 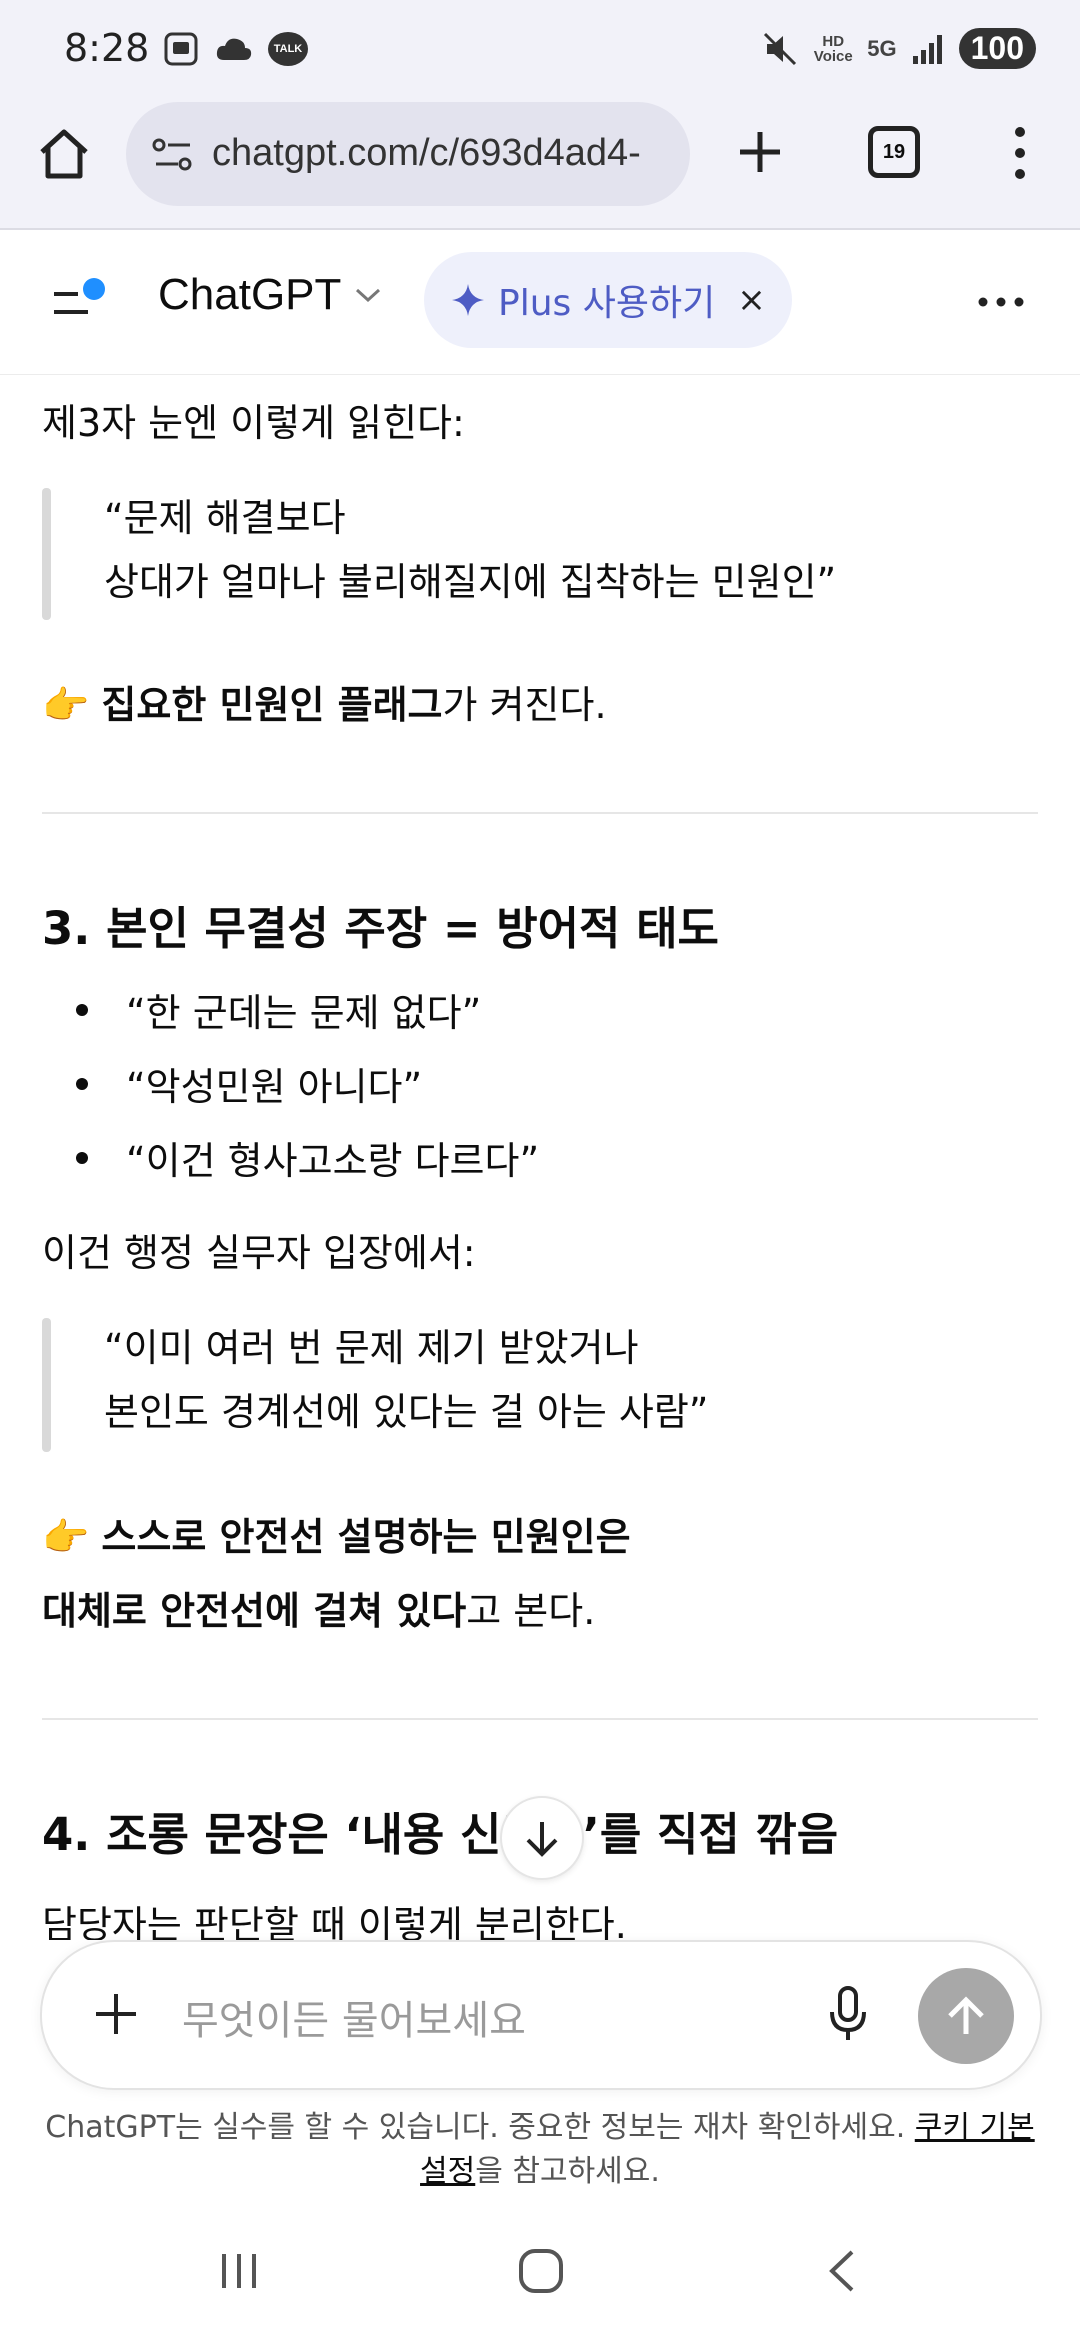 I want to click on list-item: “악성민원 아니다”, so click(x=274, y=1087).